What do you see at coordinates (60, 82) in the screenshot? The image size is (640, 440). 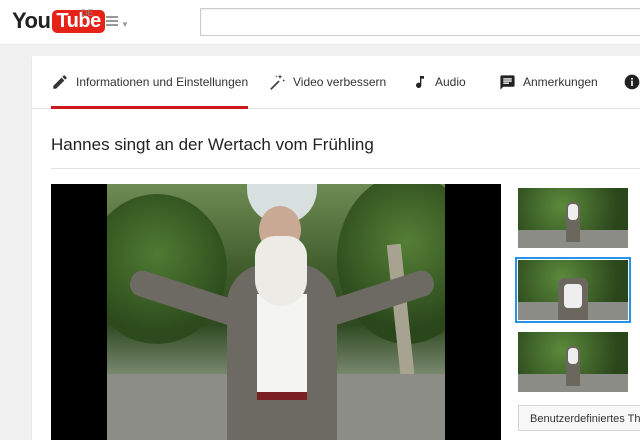 I see `pencil-icon` at bounding box center [60, 82].